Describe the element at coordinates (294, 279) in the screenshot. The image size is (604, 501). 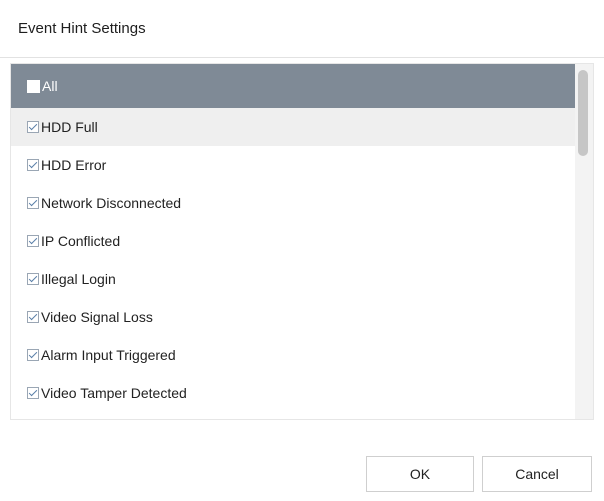
I see `list-item-illegal-login: Illegal Login` at that location.